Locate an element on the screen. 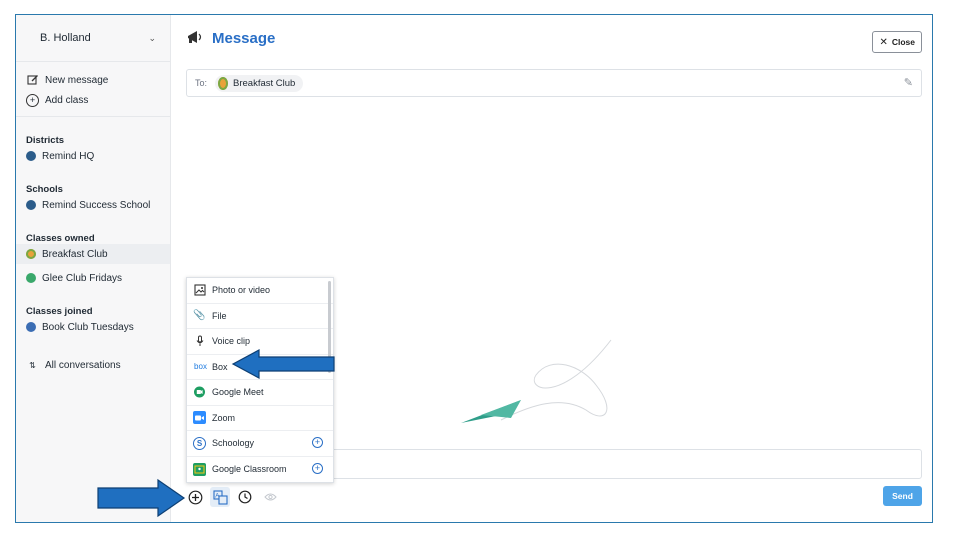 This screenshot has height=540, width=960. edit-icon is located at coordinates (32, 80).